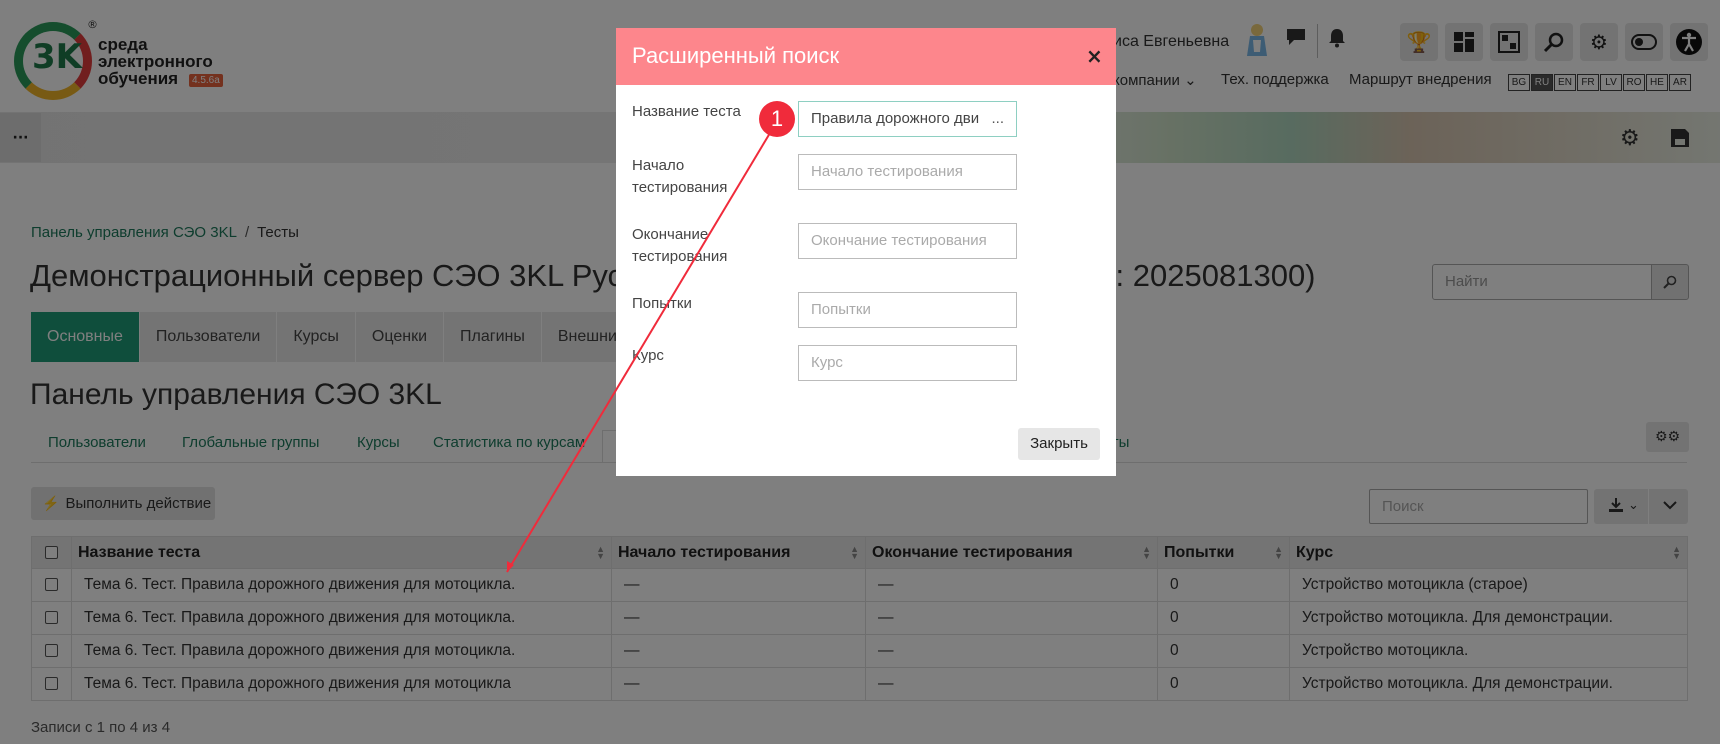 This screenshot has width=1720, height=744. What do you see at coordinates (680, 176) in the screenshot?
I see `label-start: Начало тестирования` at bounding box center [680, 176].